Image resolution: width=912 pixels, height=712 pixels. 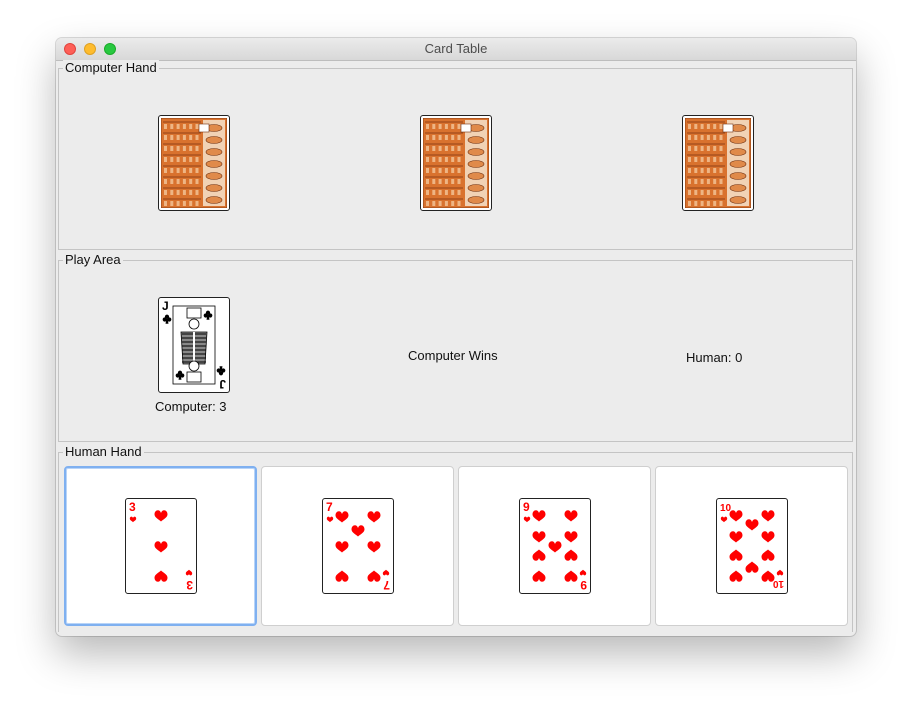 I want to click on human-card-button-3: 99, so click(x=554, y=546).